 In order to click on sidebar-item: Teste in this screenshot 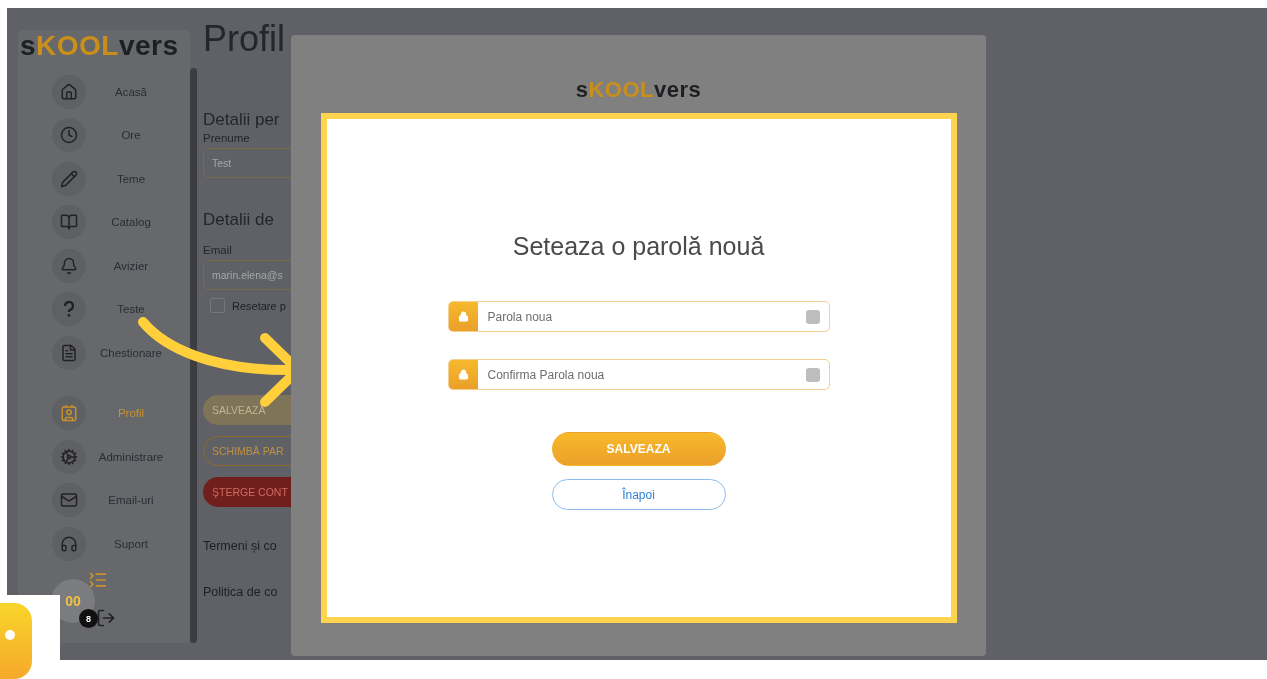, I will do `click(104, 309)`.